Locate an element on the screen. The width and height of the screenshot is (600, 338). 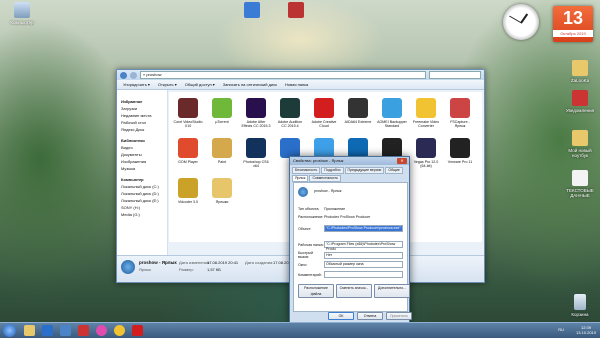
file-item: Paint is located at coordinates (222, 151).